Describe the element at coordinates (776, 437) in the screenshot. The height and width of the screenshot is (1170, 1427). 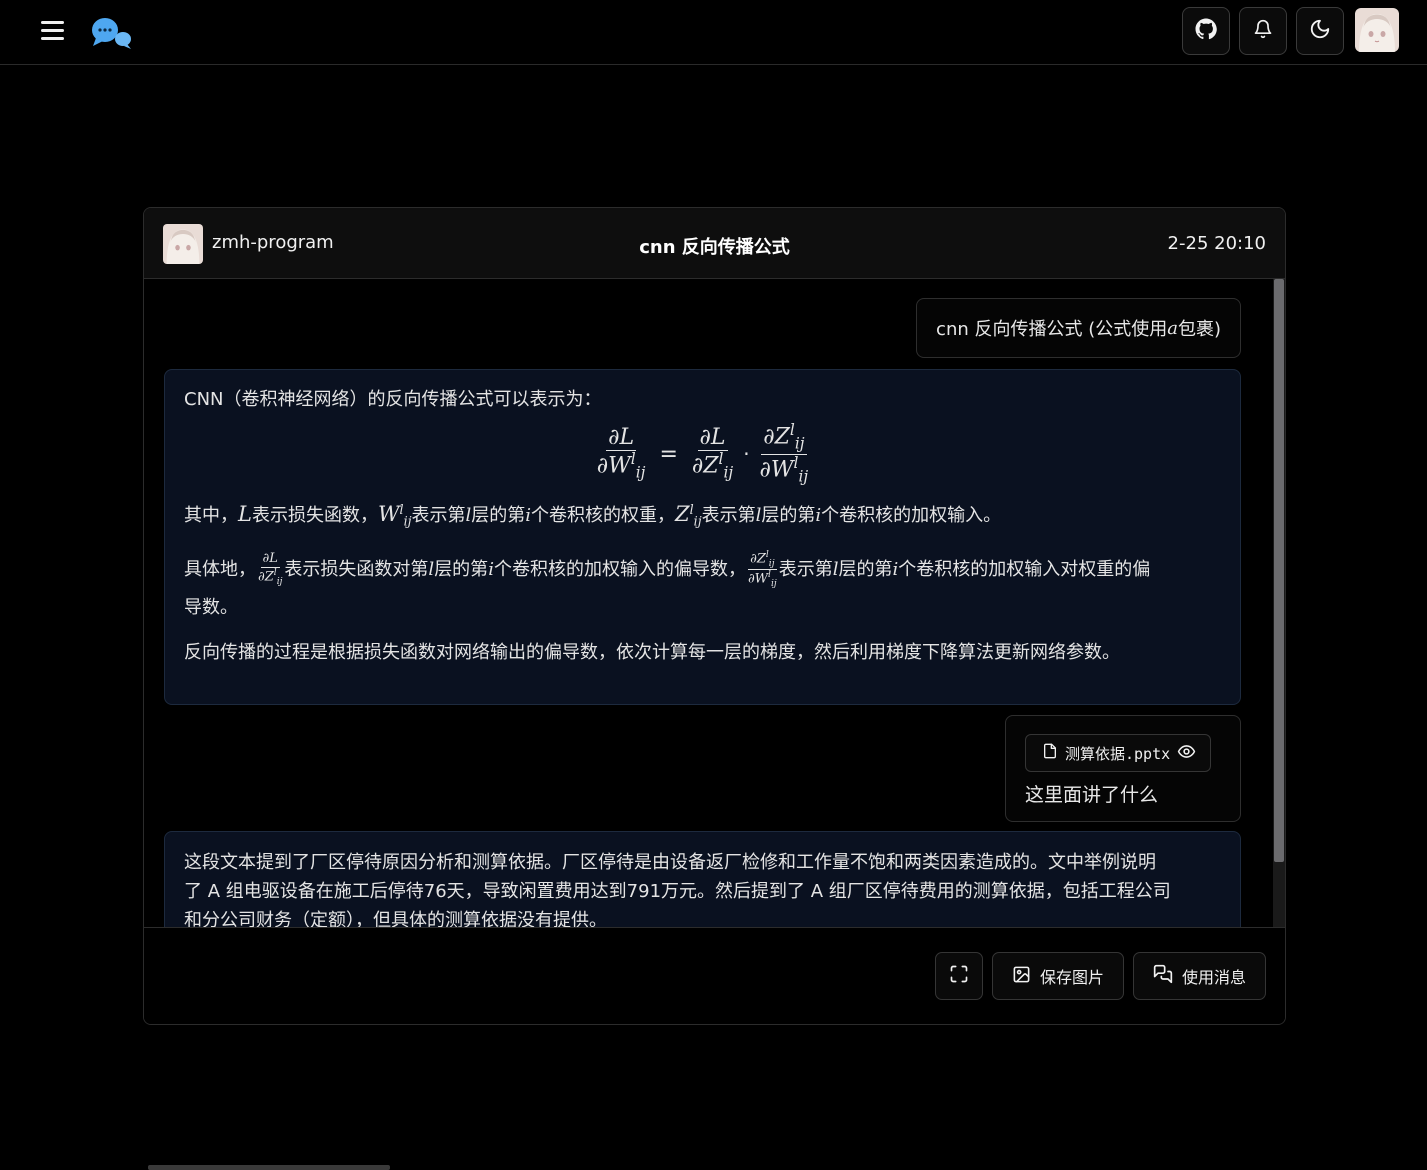
I see `numerator: ∂Z` at that location.